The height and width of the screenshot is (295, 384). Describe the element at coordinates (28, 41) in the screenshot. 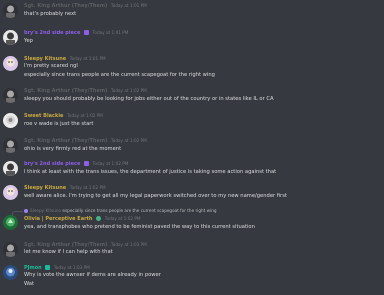

I see `message-text: Yep` at that location.